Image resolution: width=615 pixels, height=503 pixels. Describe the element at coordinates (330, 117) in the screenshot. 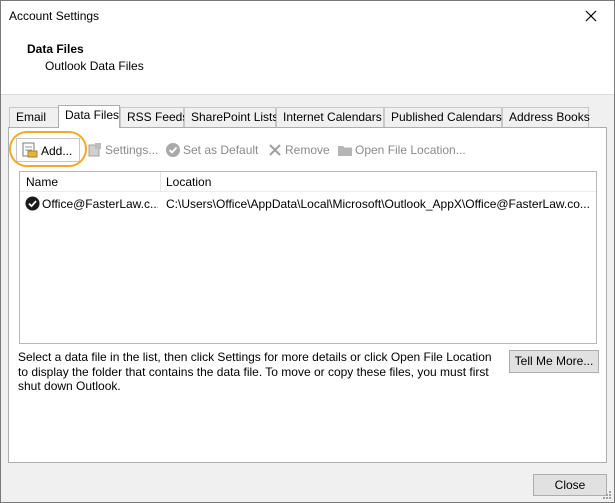

I see `tab-internet-calendars: Internet Calendars` at that location.